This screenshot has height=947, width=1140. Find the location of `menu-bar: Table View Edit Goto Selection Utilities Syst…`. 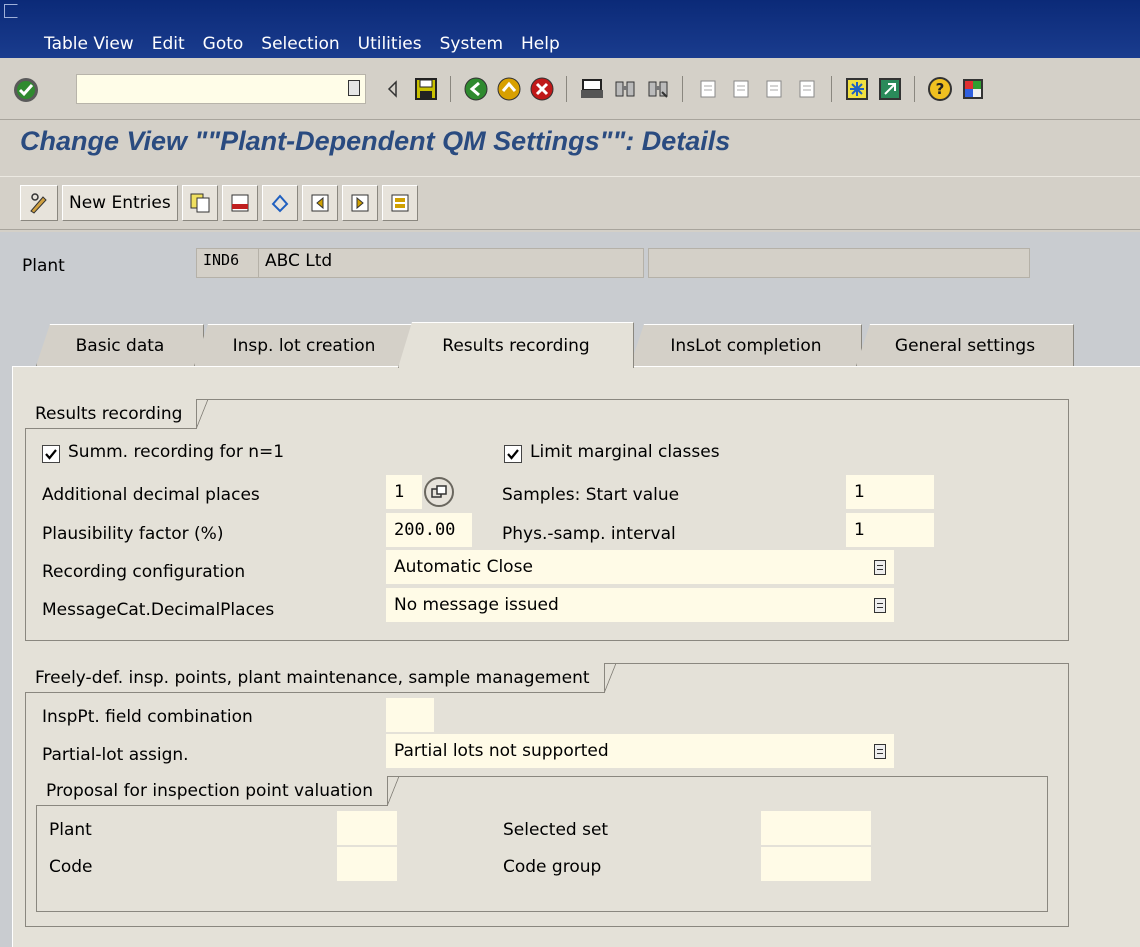

menu-bar: Table View Edit Goto Selection Utilities Syst… is located at coordinates (570, 29).